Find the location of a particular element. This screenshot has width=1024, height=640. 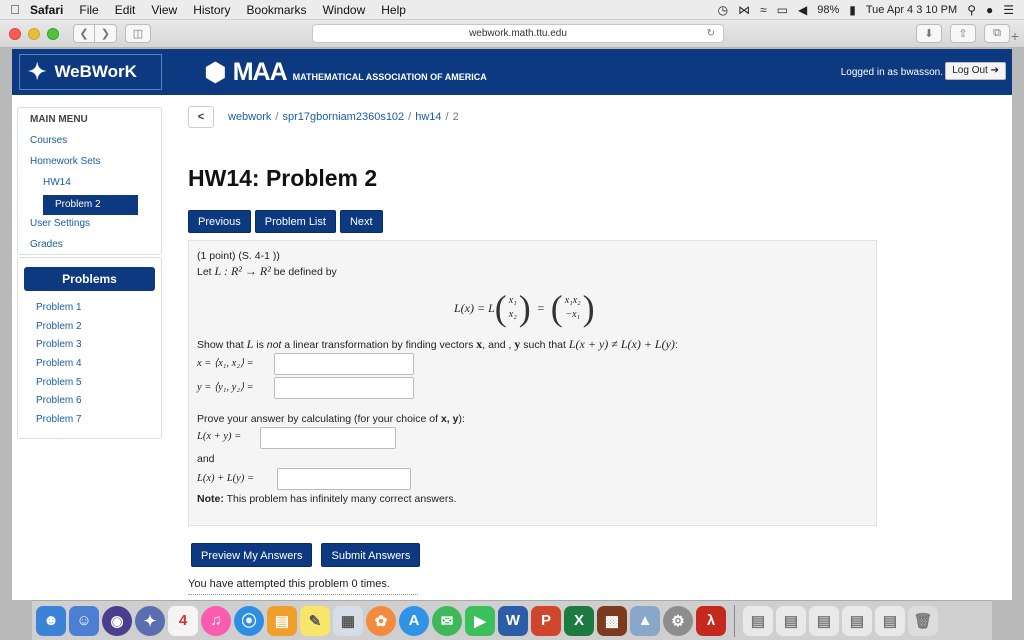

reload-icon: ↻ is located at coordinates (711, 33).